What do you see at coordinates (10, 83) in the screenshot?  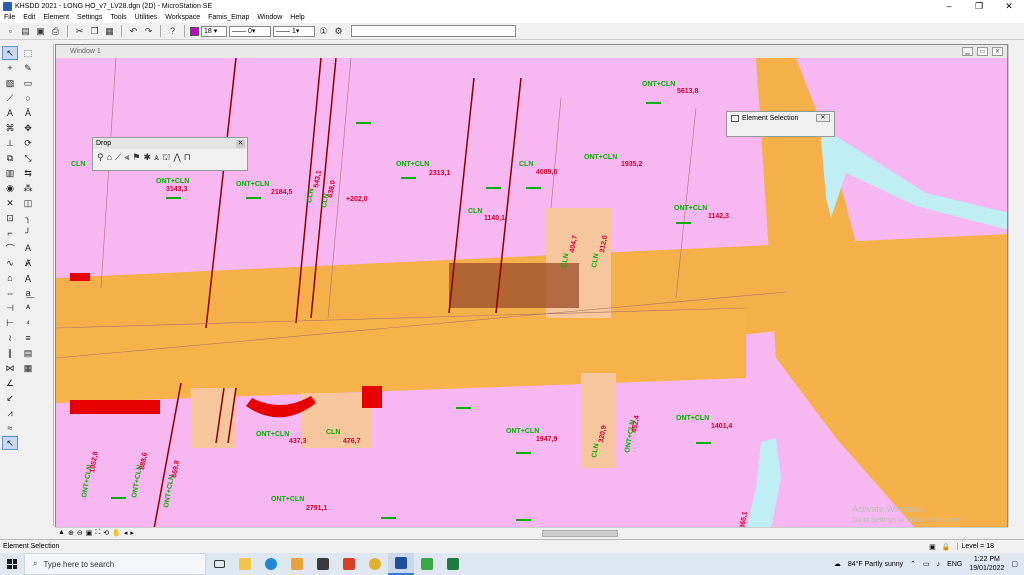 I see `measure-tool-icon: ▧` at bounding box center [10, 83].